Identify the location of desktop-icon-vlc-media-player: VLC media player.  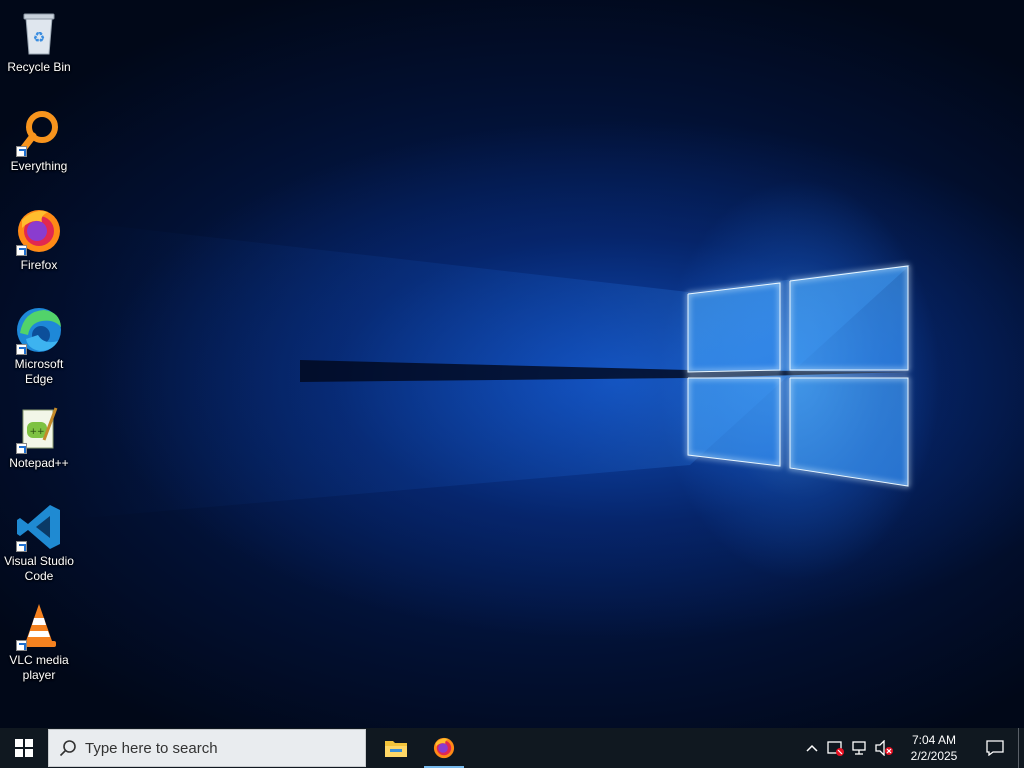
(39, 642).